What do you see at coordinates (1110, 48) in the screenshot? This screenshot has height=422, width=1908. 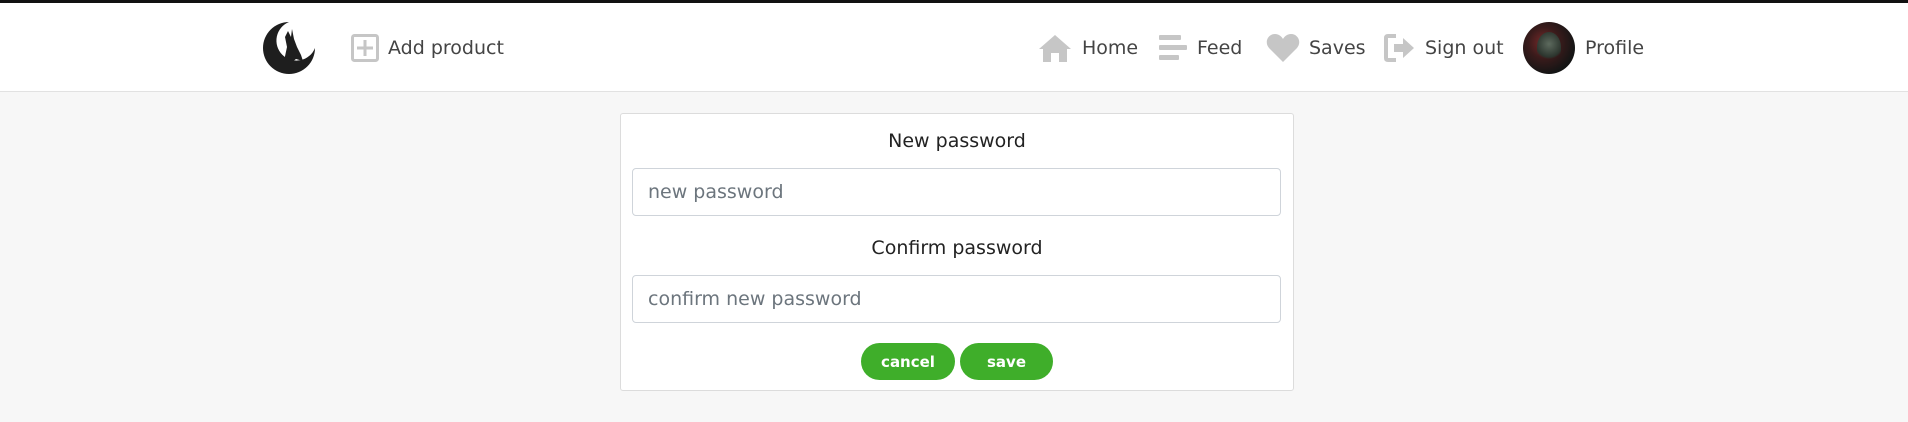 I see `nav-home-label: Home` at bounding box center [1110, 48].